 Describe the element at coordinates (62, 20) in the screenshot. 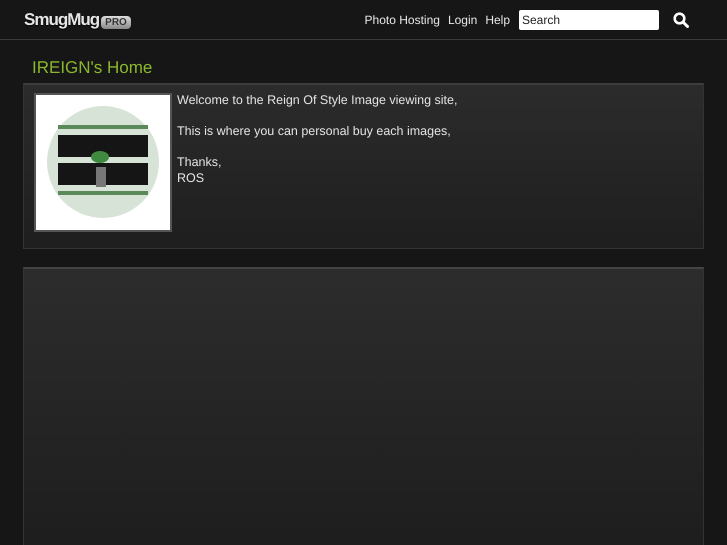

I see `logo: SmugMug` at that location.